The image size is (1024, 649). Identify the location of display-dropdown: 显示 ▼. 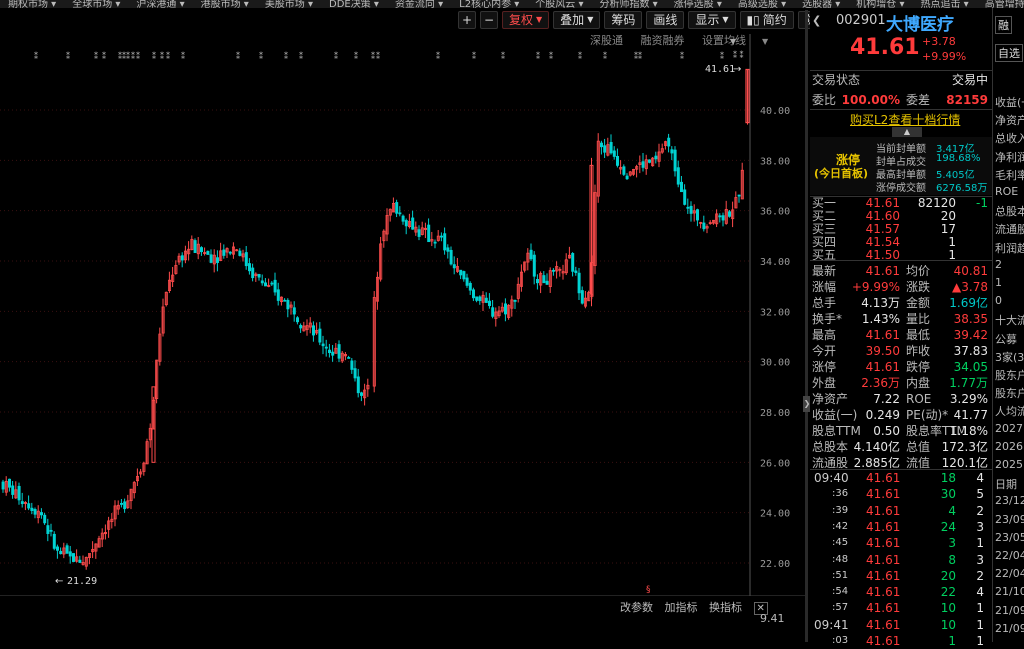
(712, 20).